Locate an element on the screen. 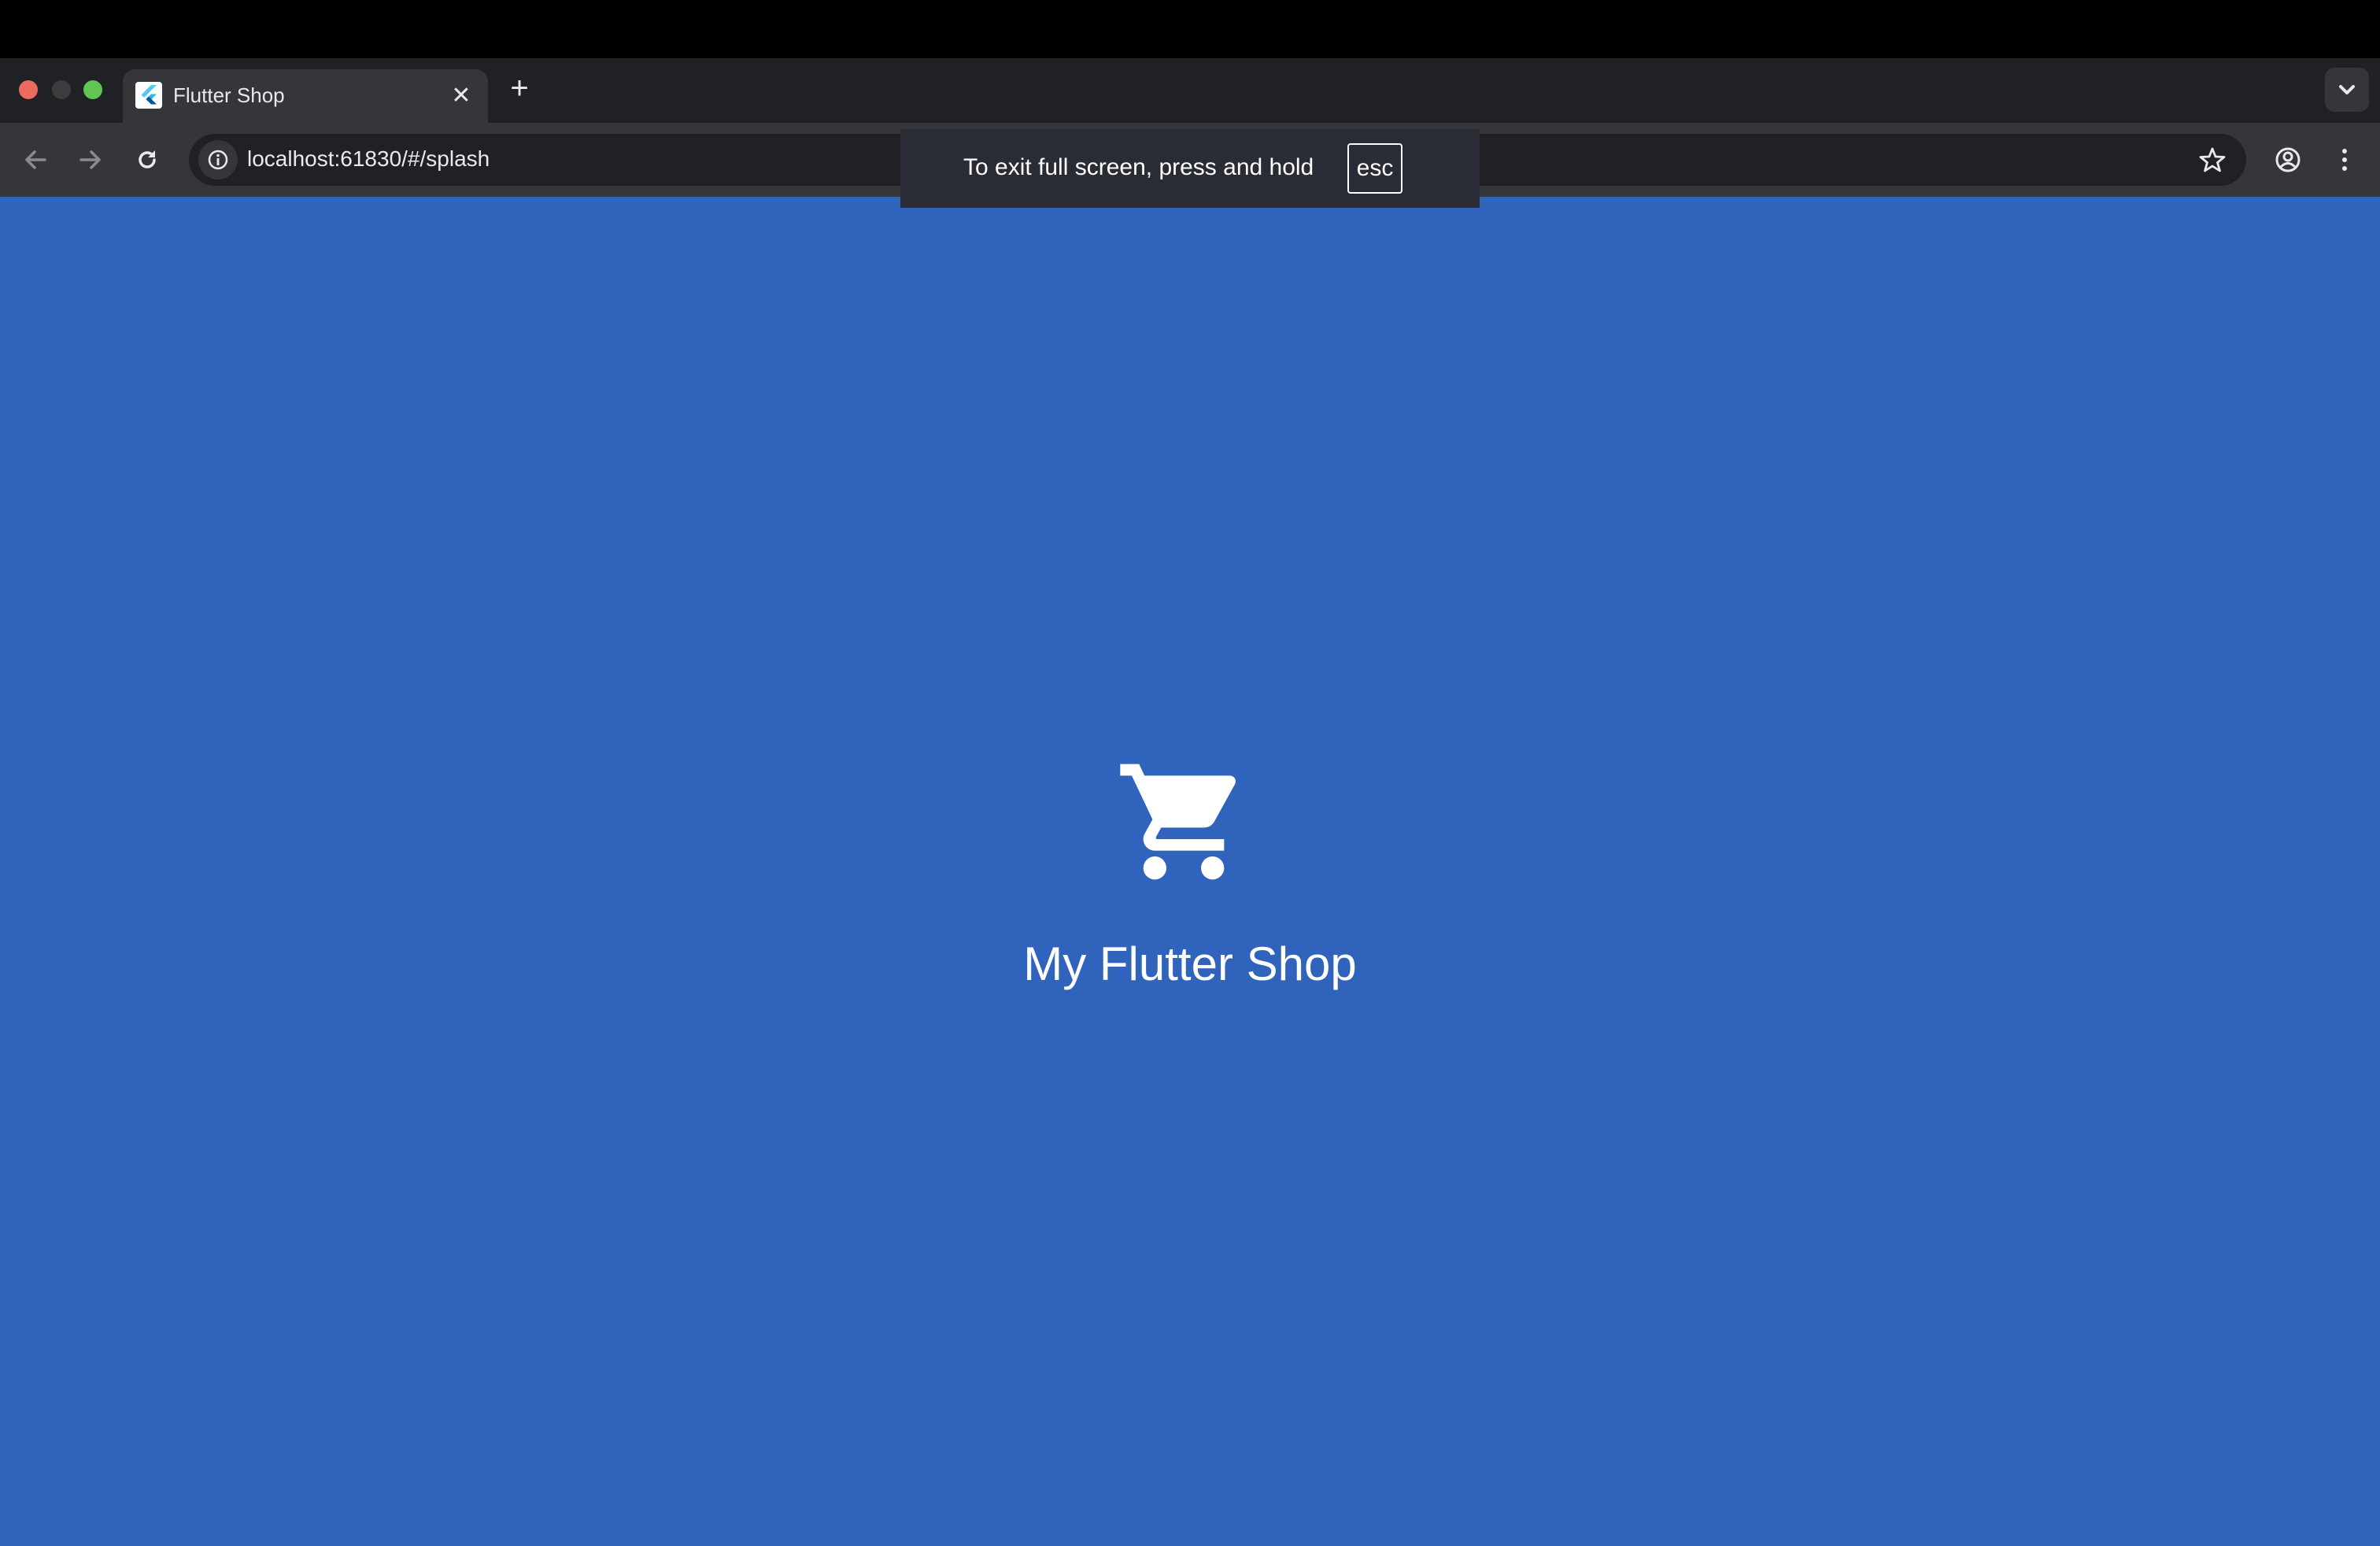 The height and width of the screenshot is (1546, 2380). back-icon is located at coordinates (35, 159).